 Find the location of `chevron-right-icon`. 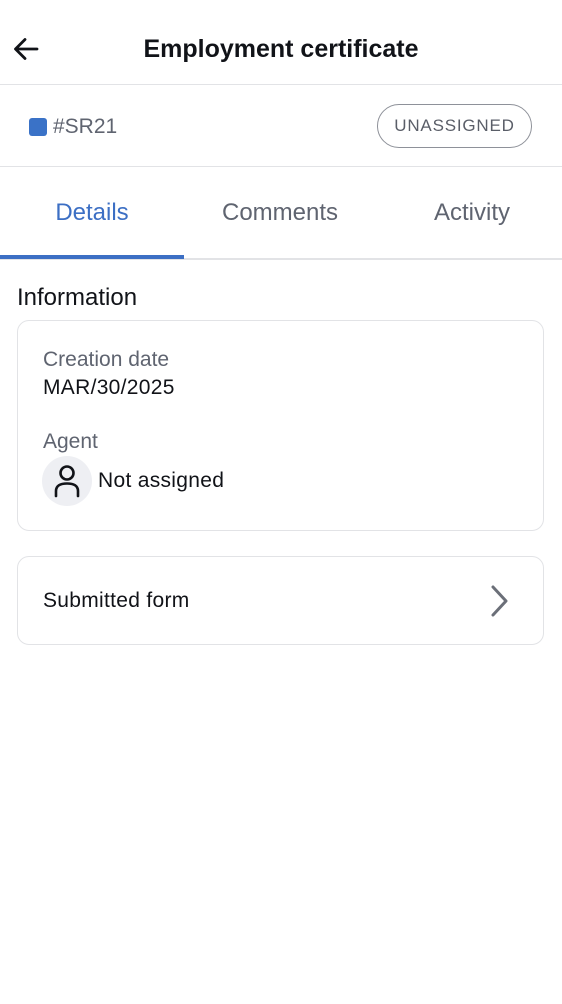

chevron-right-icon is located at coordinates (499, 601).